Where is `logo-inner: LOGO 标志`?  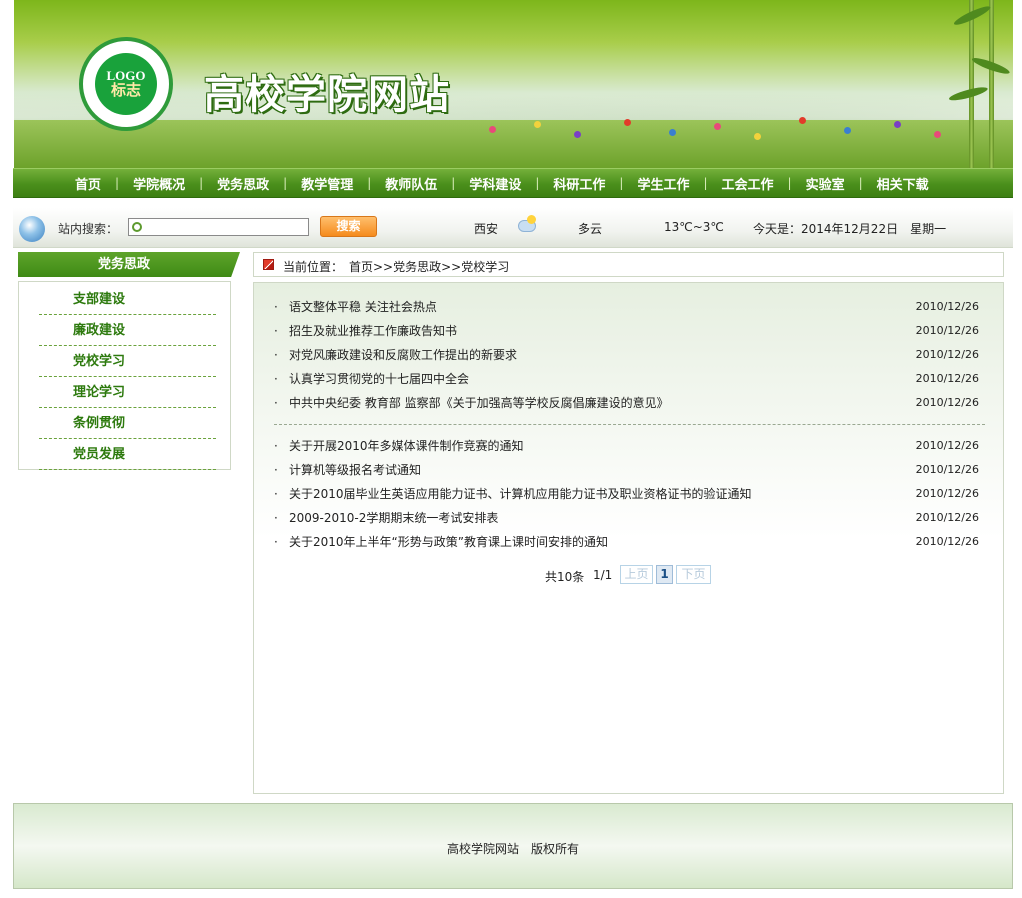 logo-inner: LOGO 标志 is located at coordinates (126, 84).